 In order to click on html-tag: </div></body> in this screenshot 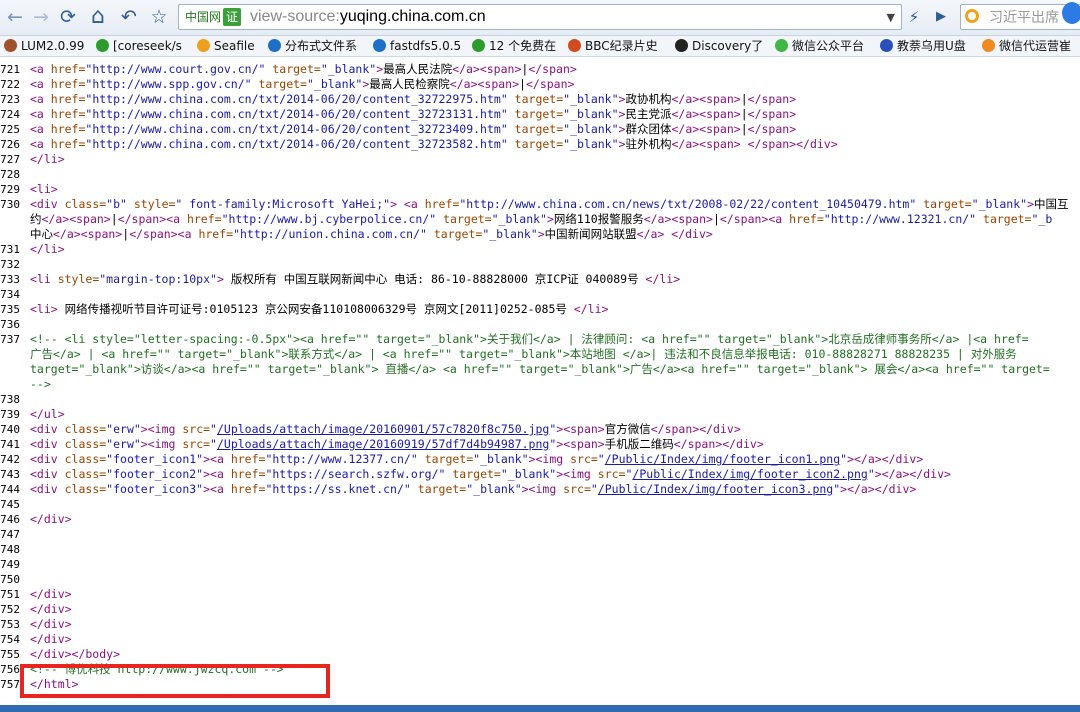, I will do `click(75, 654)`.